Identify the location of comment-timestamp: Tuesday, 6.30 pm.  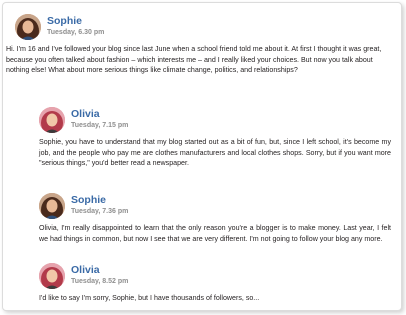
(76, 32).